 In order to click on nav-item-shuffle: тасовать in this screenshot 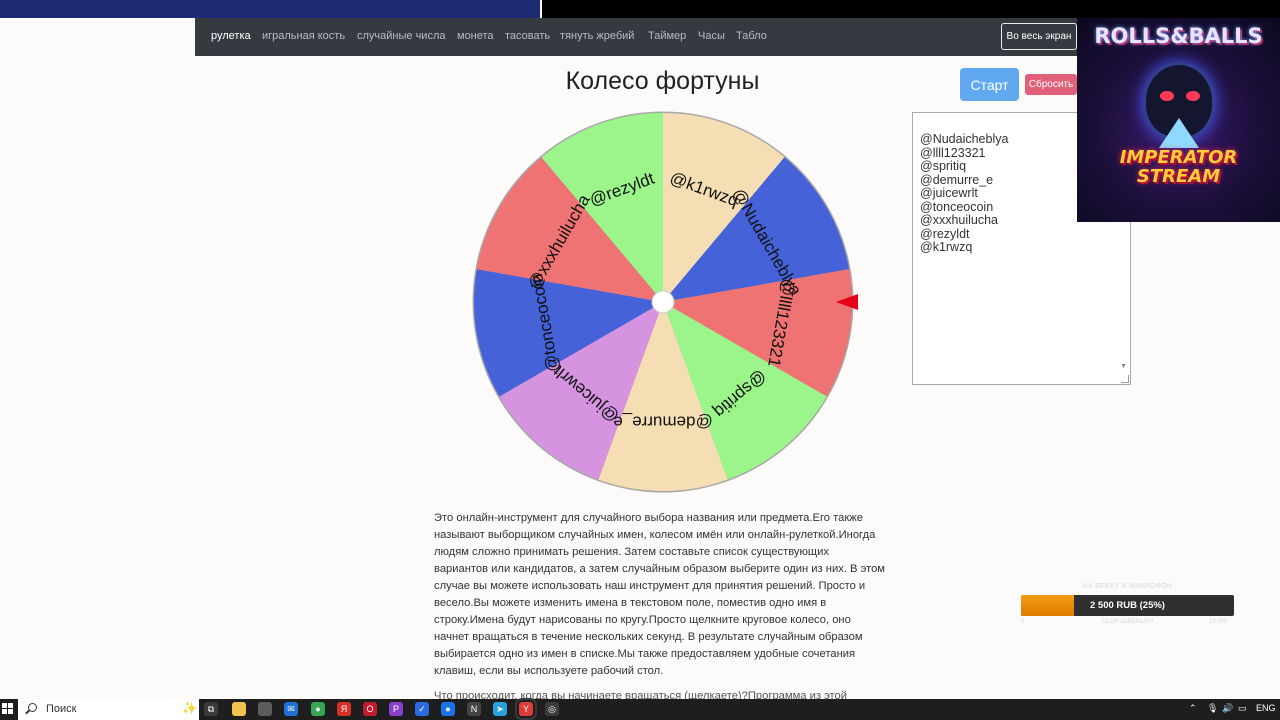, I will do `click(527, 36)`.